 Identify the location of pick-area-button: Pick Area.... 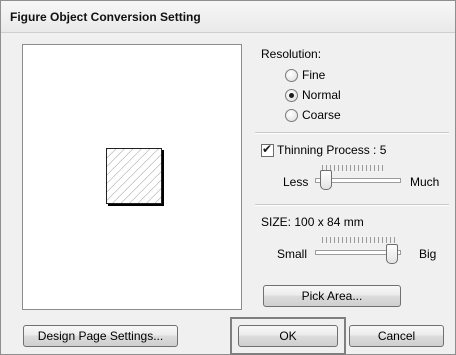
(332, 296).